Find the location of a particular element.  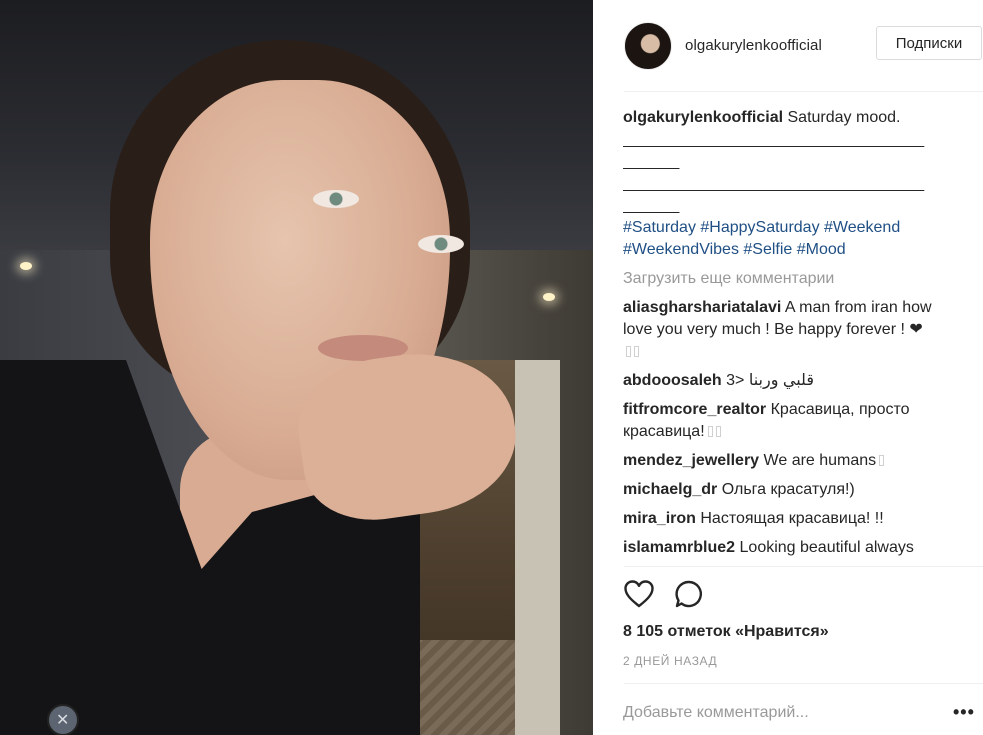

comment-item: mendez_jewellery We are humans is located at coordinates (793, 461).